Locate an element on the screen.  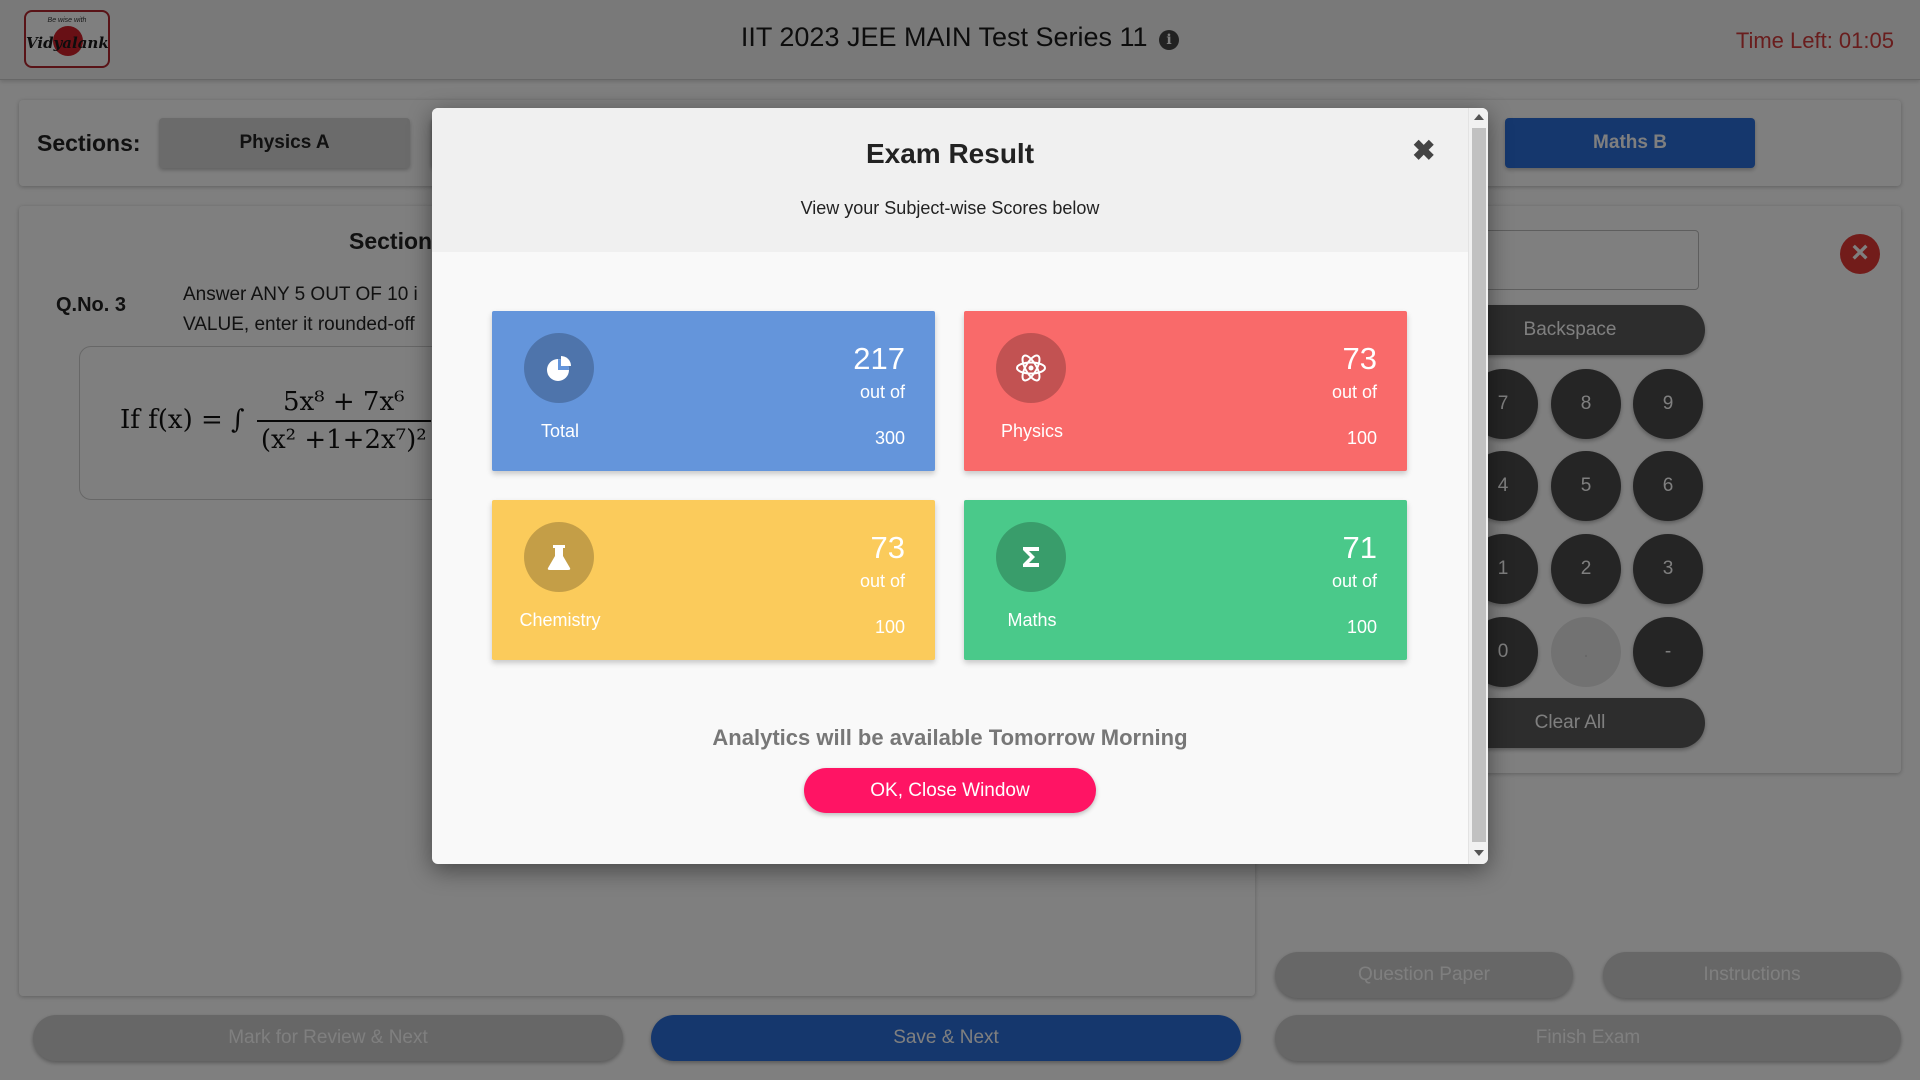
score-card-physics: Physics 73 out of 100 is located at coordinates (1185, 391).